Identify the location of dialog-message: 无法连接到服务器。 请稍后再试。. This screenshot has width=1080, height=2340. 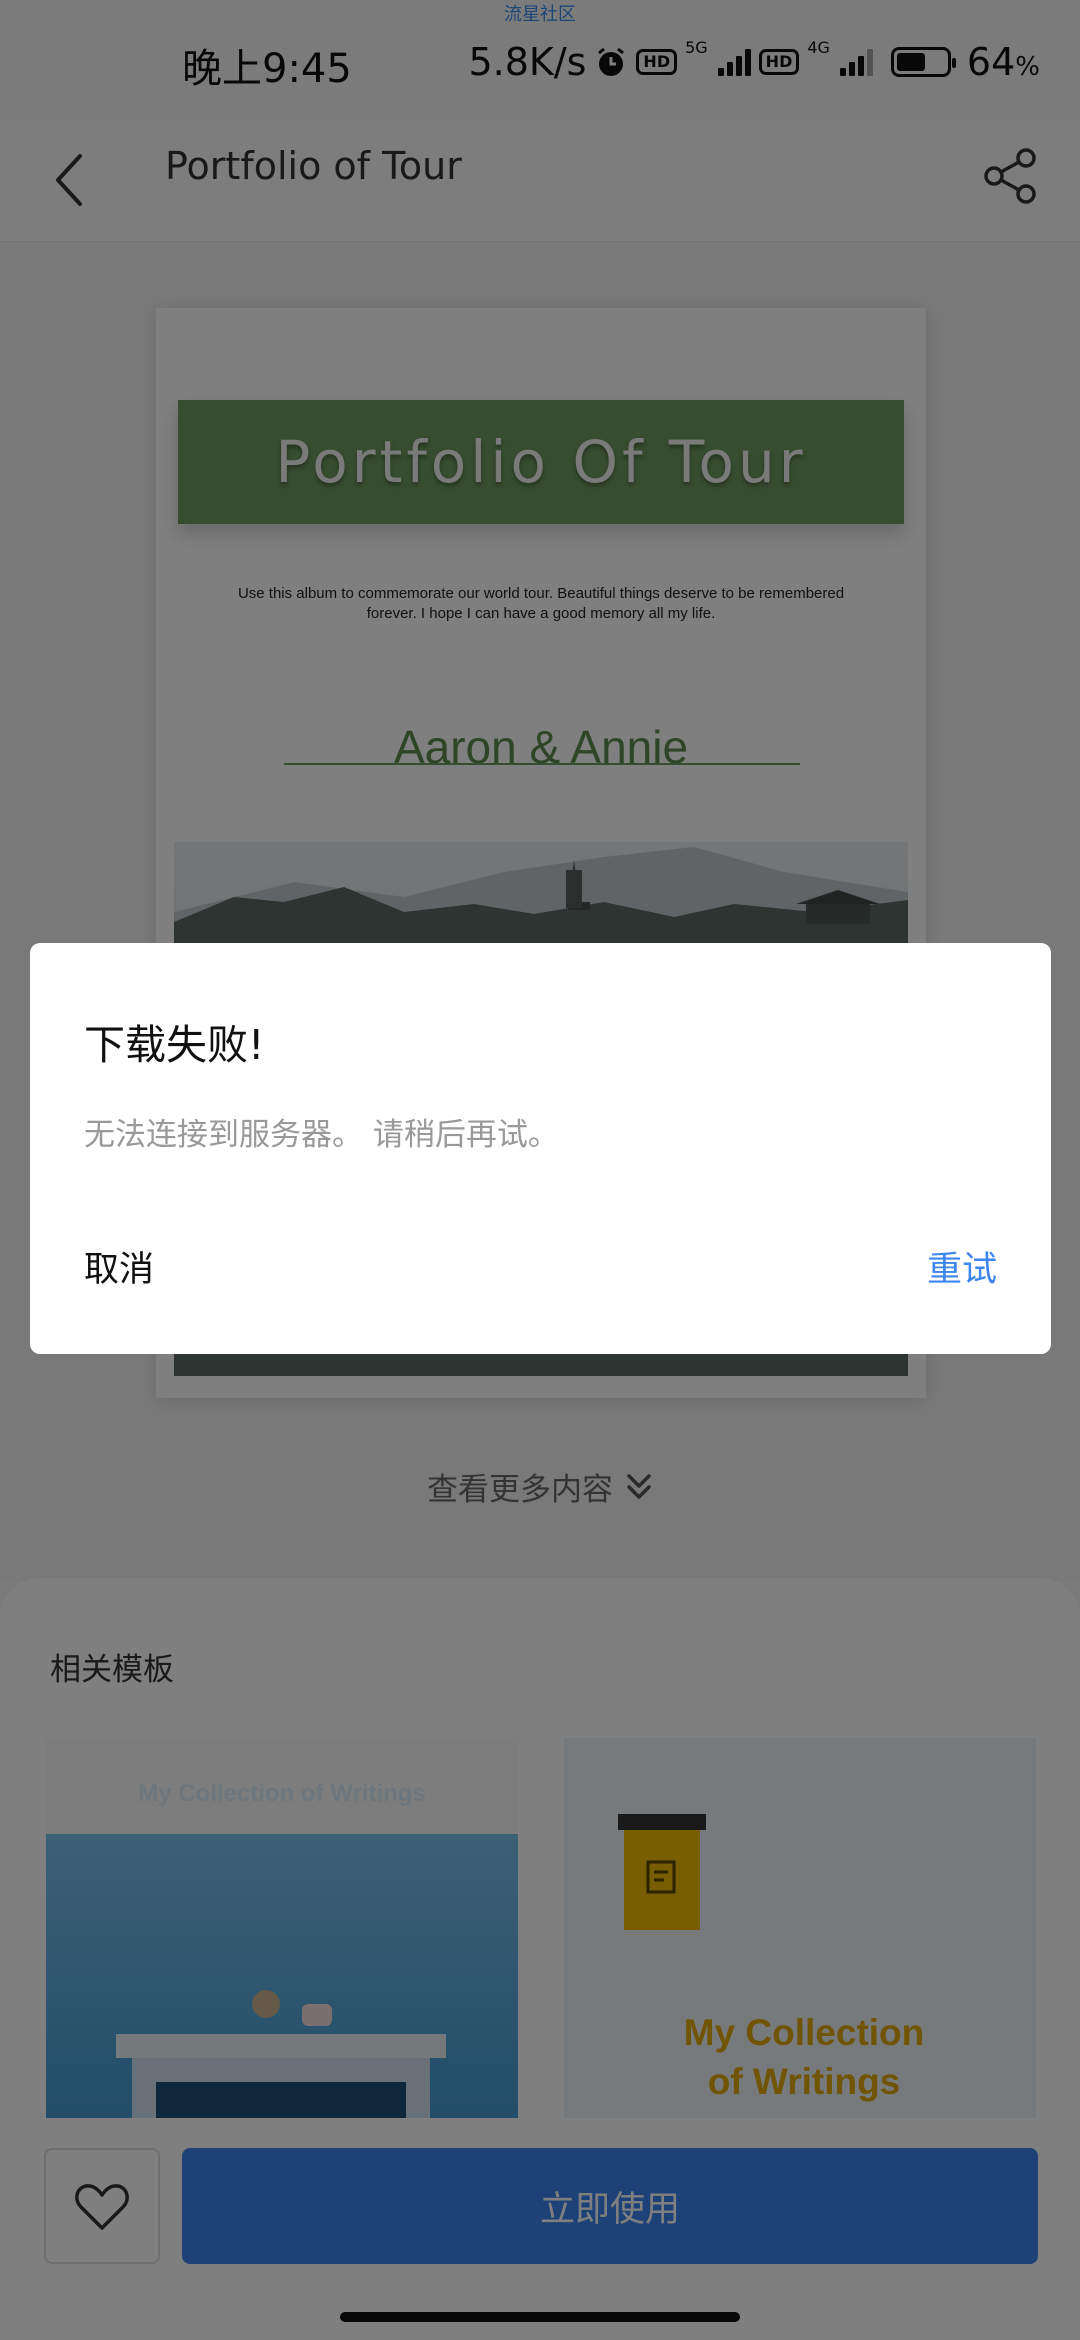
(321, 1135).